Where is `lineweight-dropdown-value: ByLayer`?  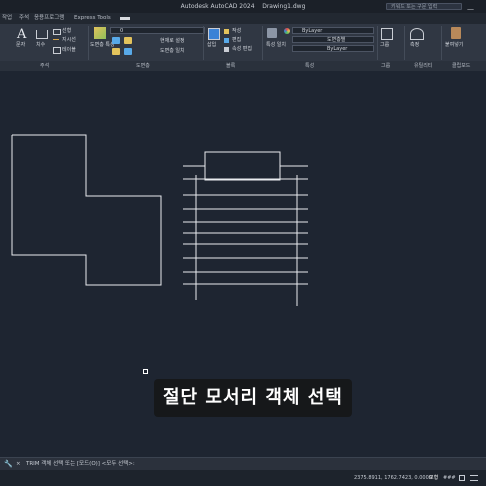
lineweight-dropdown-value: ByLayer is located at coordinates (337, 49).